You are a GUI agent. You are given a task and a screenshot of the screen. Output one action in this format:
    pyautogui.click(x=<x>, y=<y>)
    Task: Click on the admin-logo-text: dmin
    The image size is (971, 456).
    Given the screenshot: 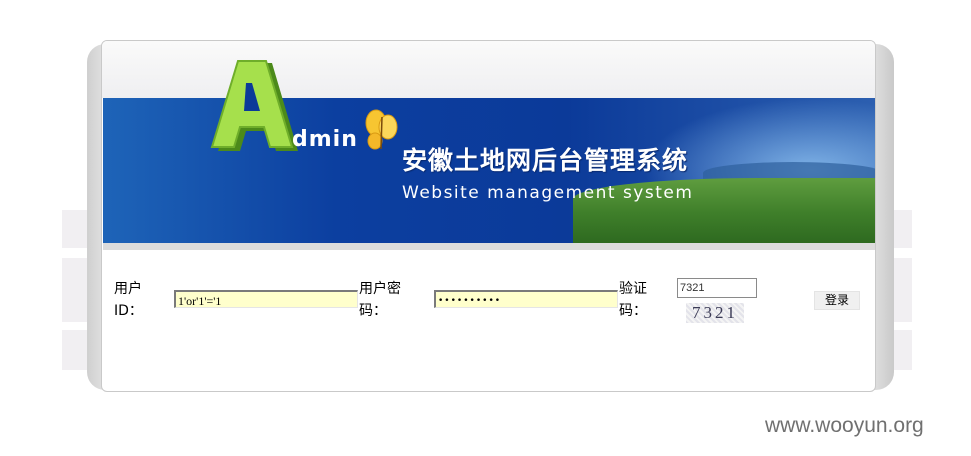 What is the action you would take?
    pyautogui.click(x=325, y=139)
    